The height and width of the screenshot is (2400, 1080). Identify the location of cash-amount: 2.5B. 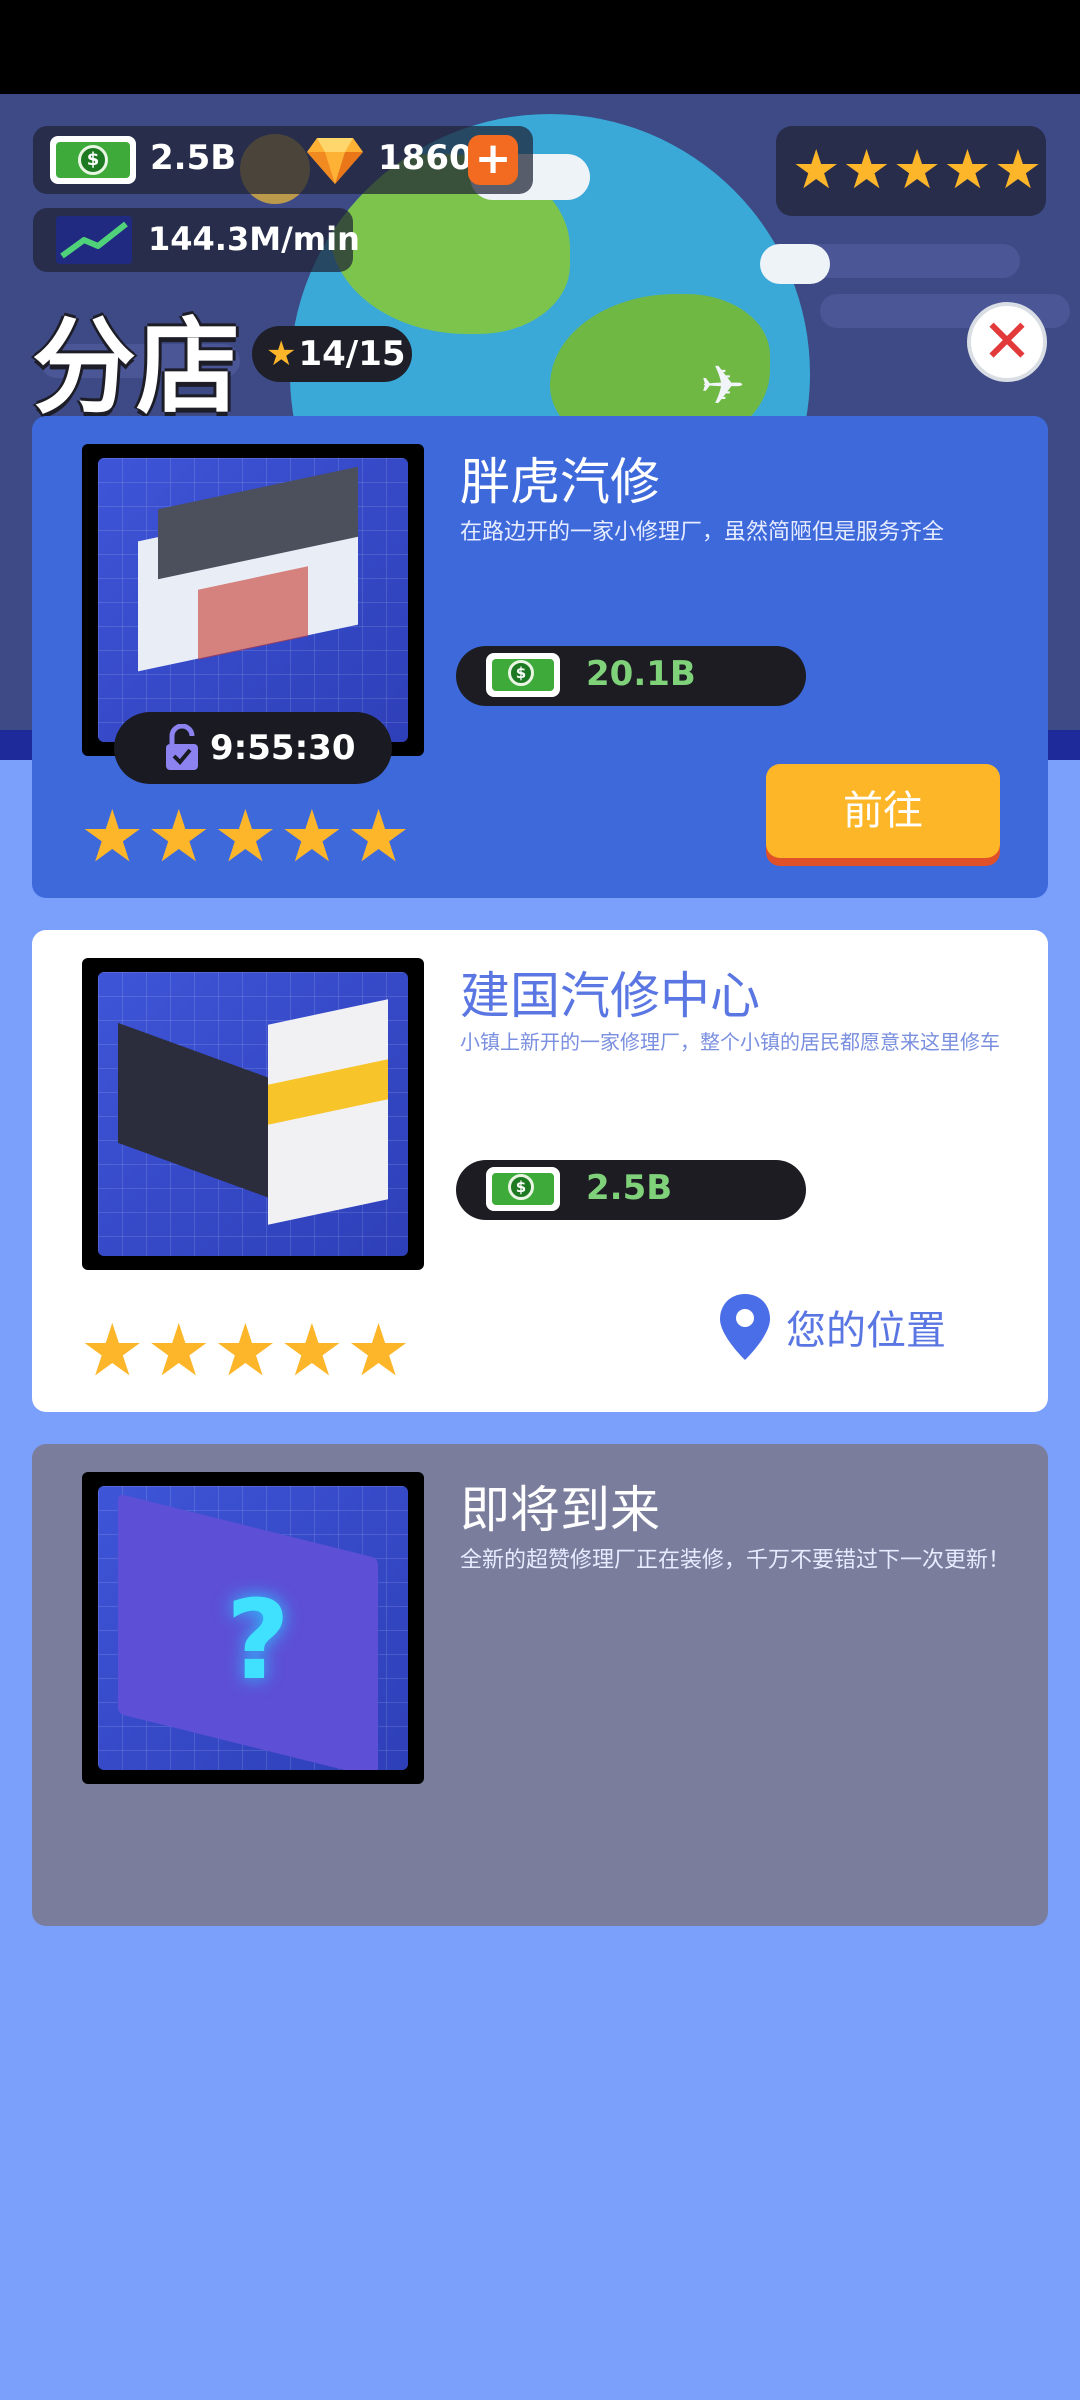
(193, 158).